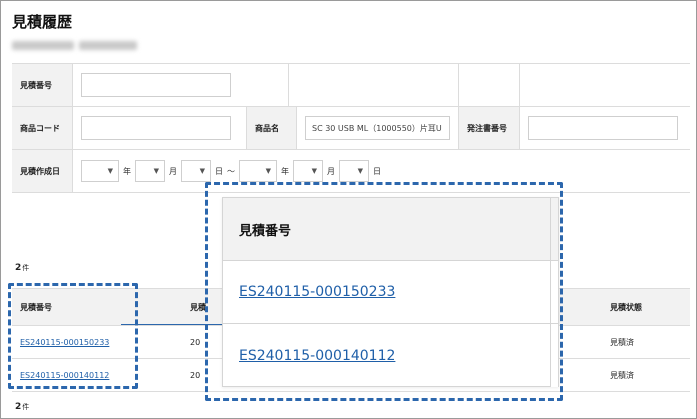 This screenshot has height=419, width=697. Describe the element at coordinates (603, 128) in the screenshot. I see `order-number-input` at that location.